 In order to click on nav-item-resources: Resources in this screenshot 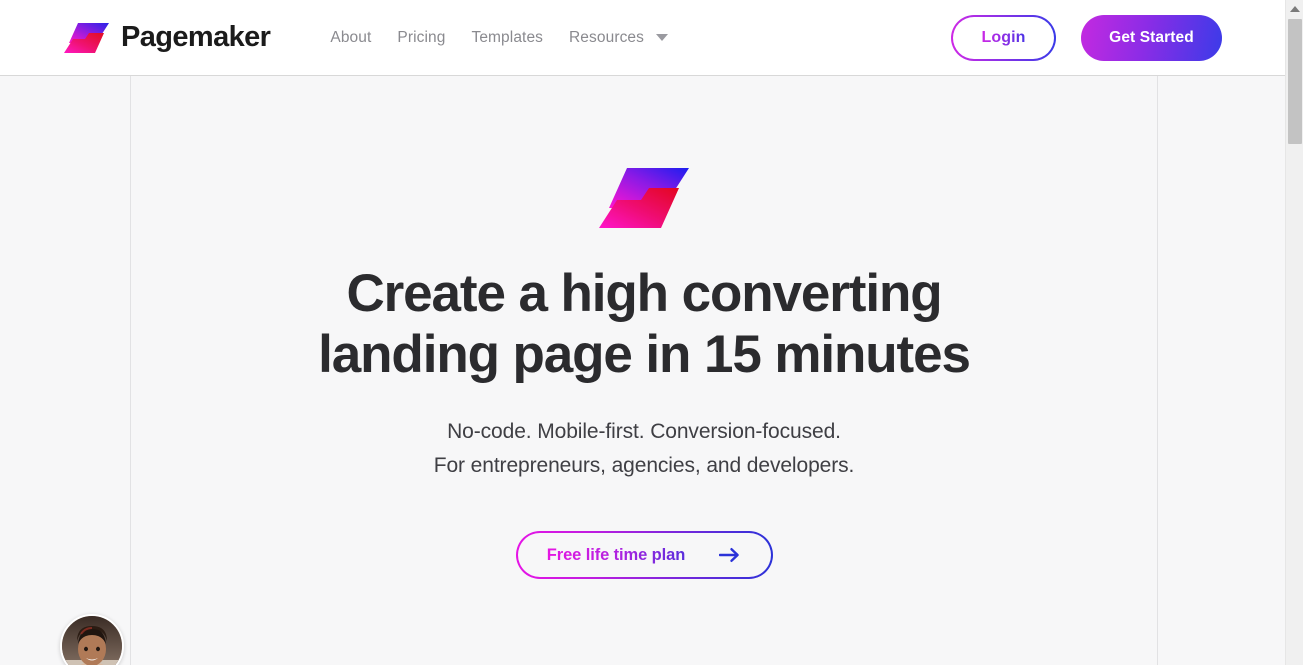, I will do `click(618, 38)`.